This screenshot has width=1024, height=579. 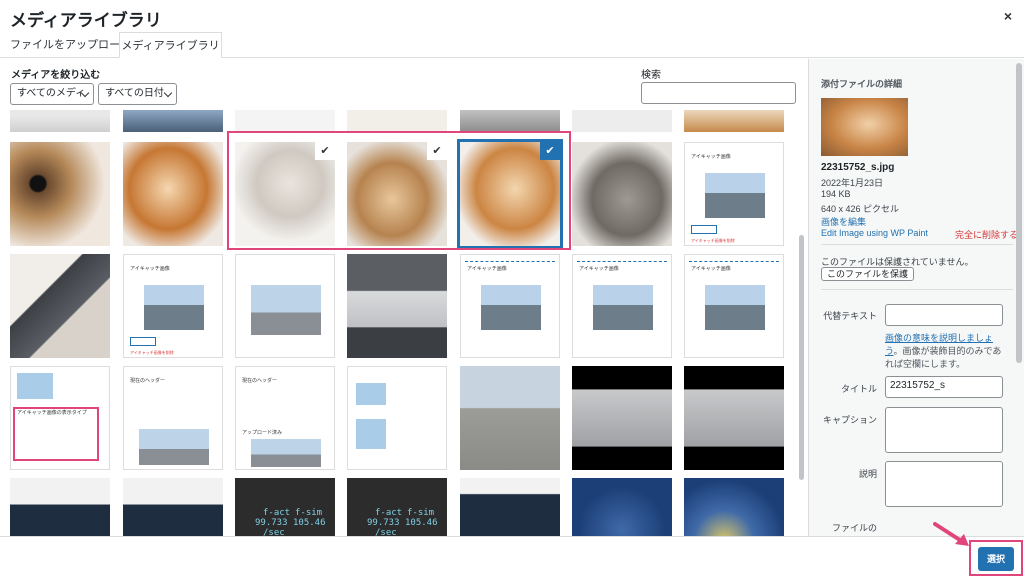 I want to click on alt-text-help: 画像の意味を説明しましょう。画像が装飾目的のみであれば空欄にします。, so click(x=945, y=351).